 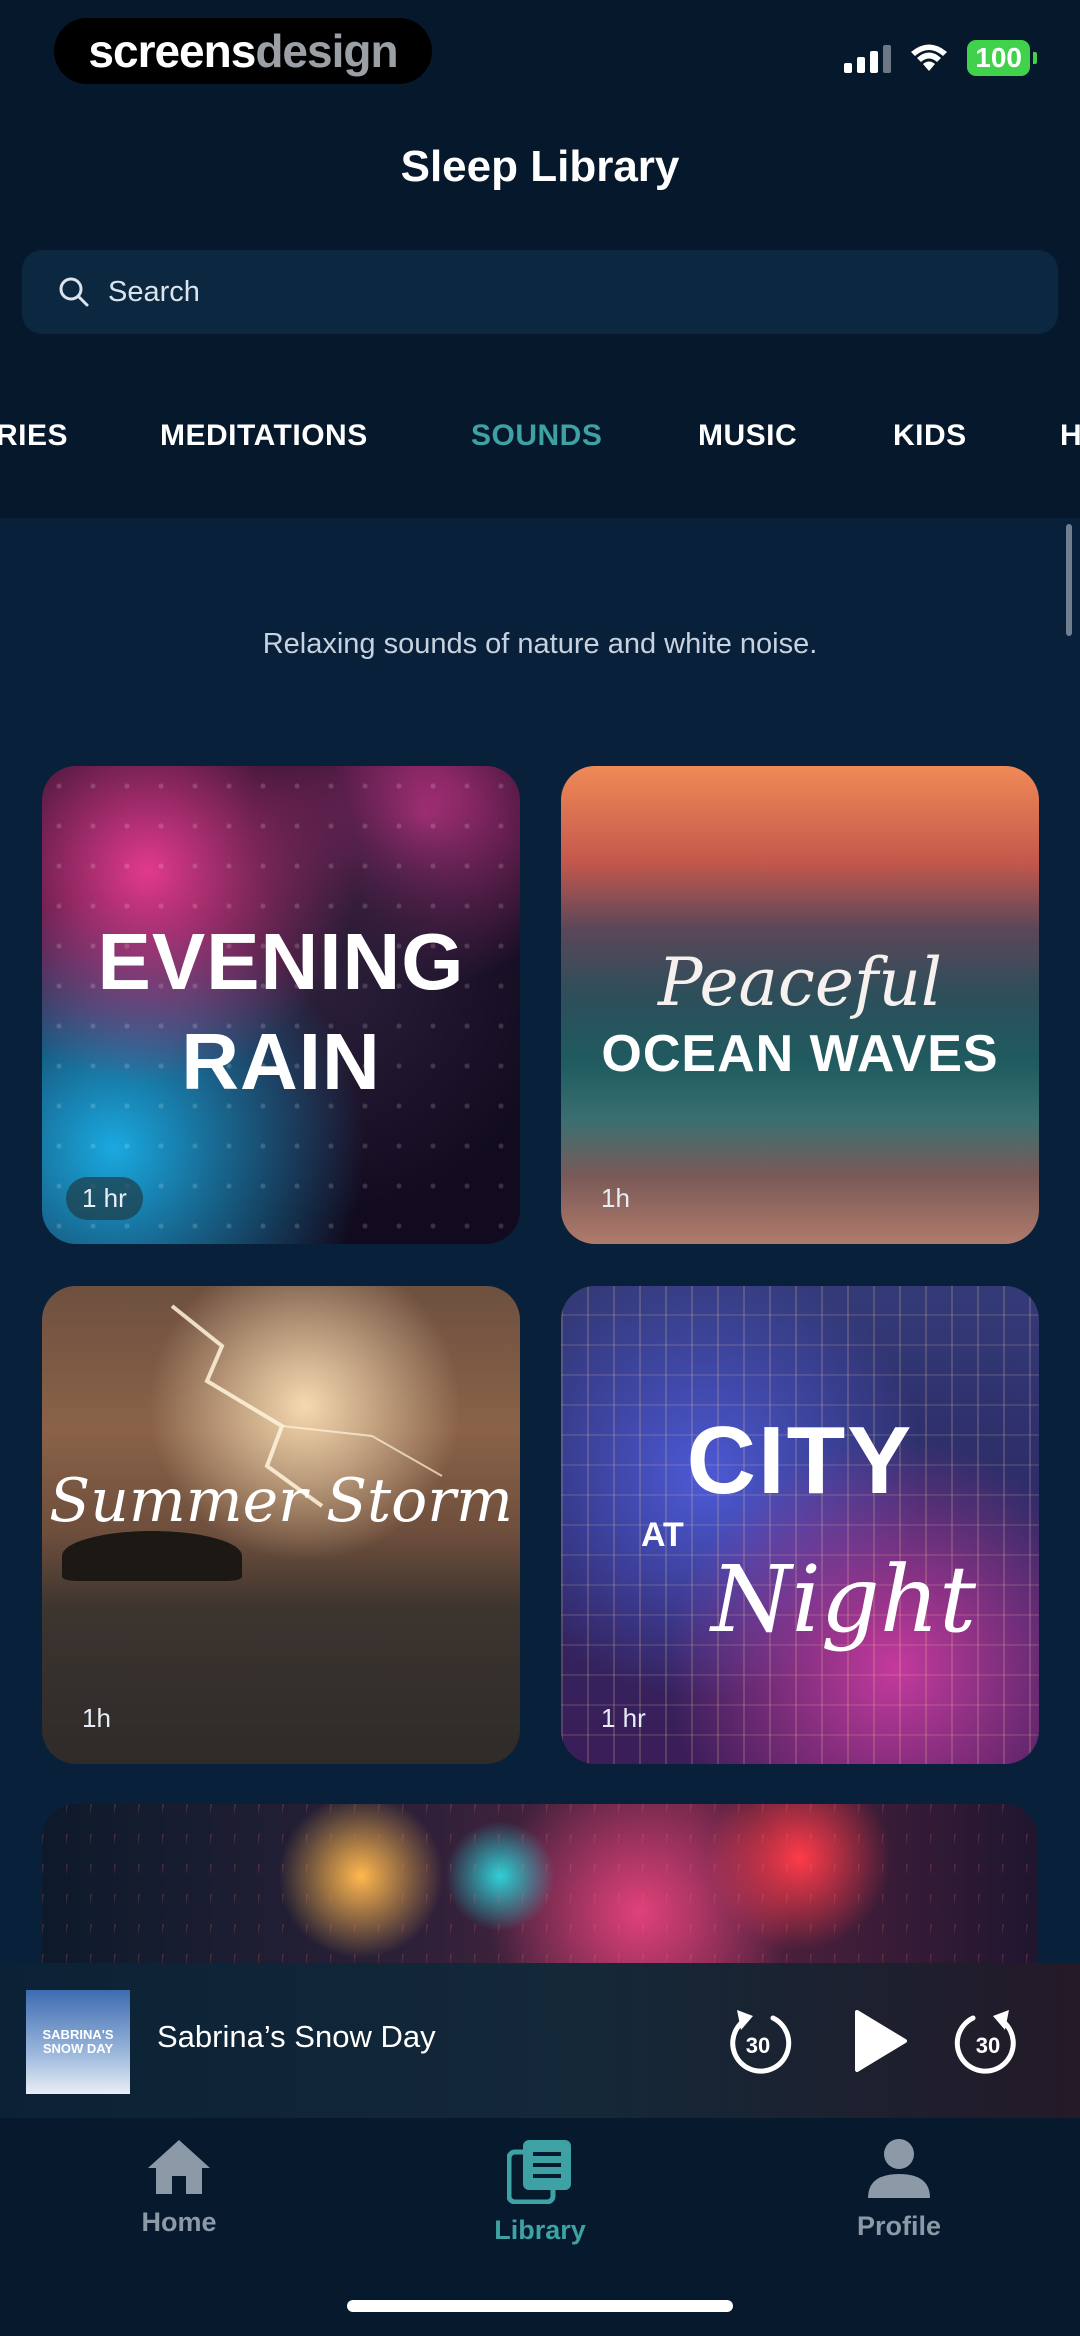 I want to click on tab-bar-profile: Profile, so click(x=899, y=2190).